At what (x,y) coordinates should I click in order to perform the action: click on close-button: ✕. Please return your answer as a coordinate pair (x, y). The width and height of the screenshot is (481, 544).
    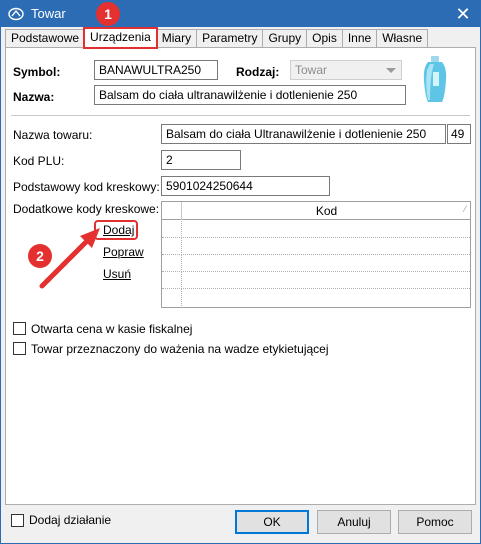
    Looking at the image, I should click on (463, 14).